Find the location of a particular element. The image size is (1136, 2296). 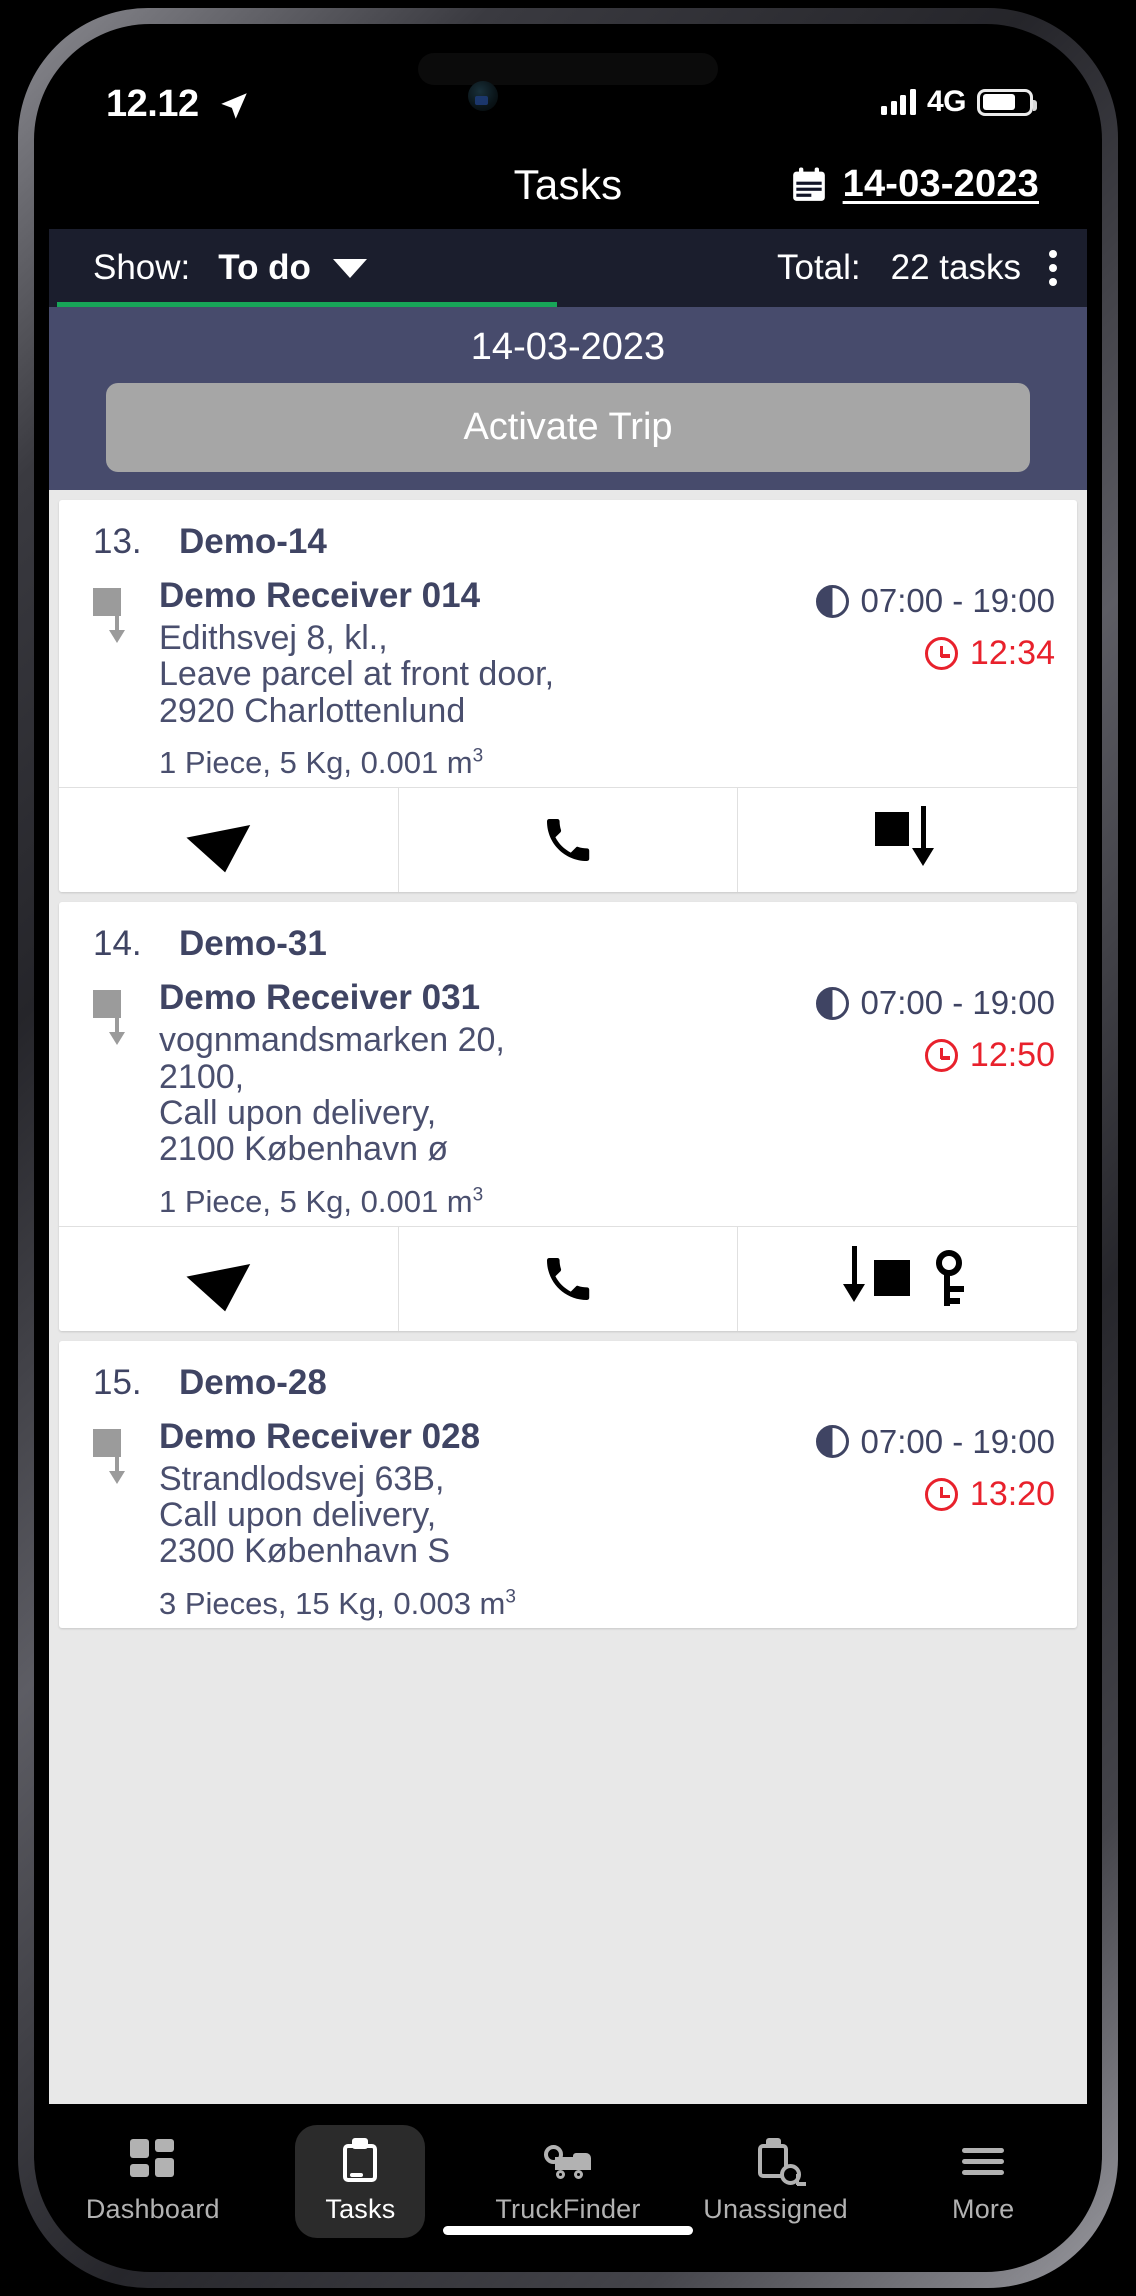

task-reference: Demo-14 is located at coordinates (253, 541).